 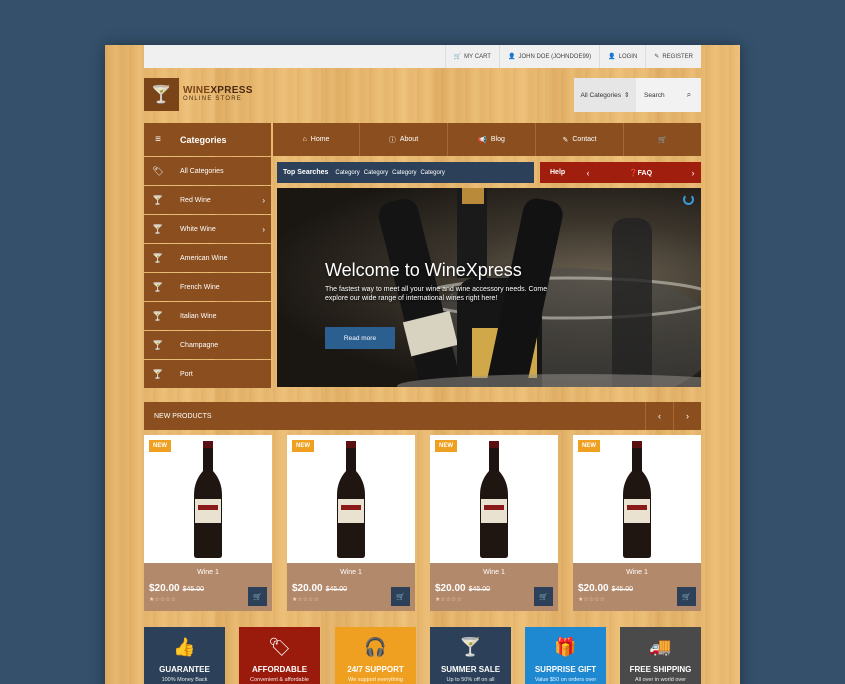 I want to click on login-link: 👤 LOGIN, so click(x=622, y=56).